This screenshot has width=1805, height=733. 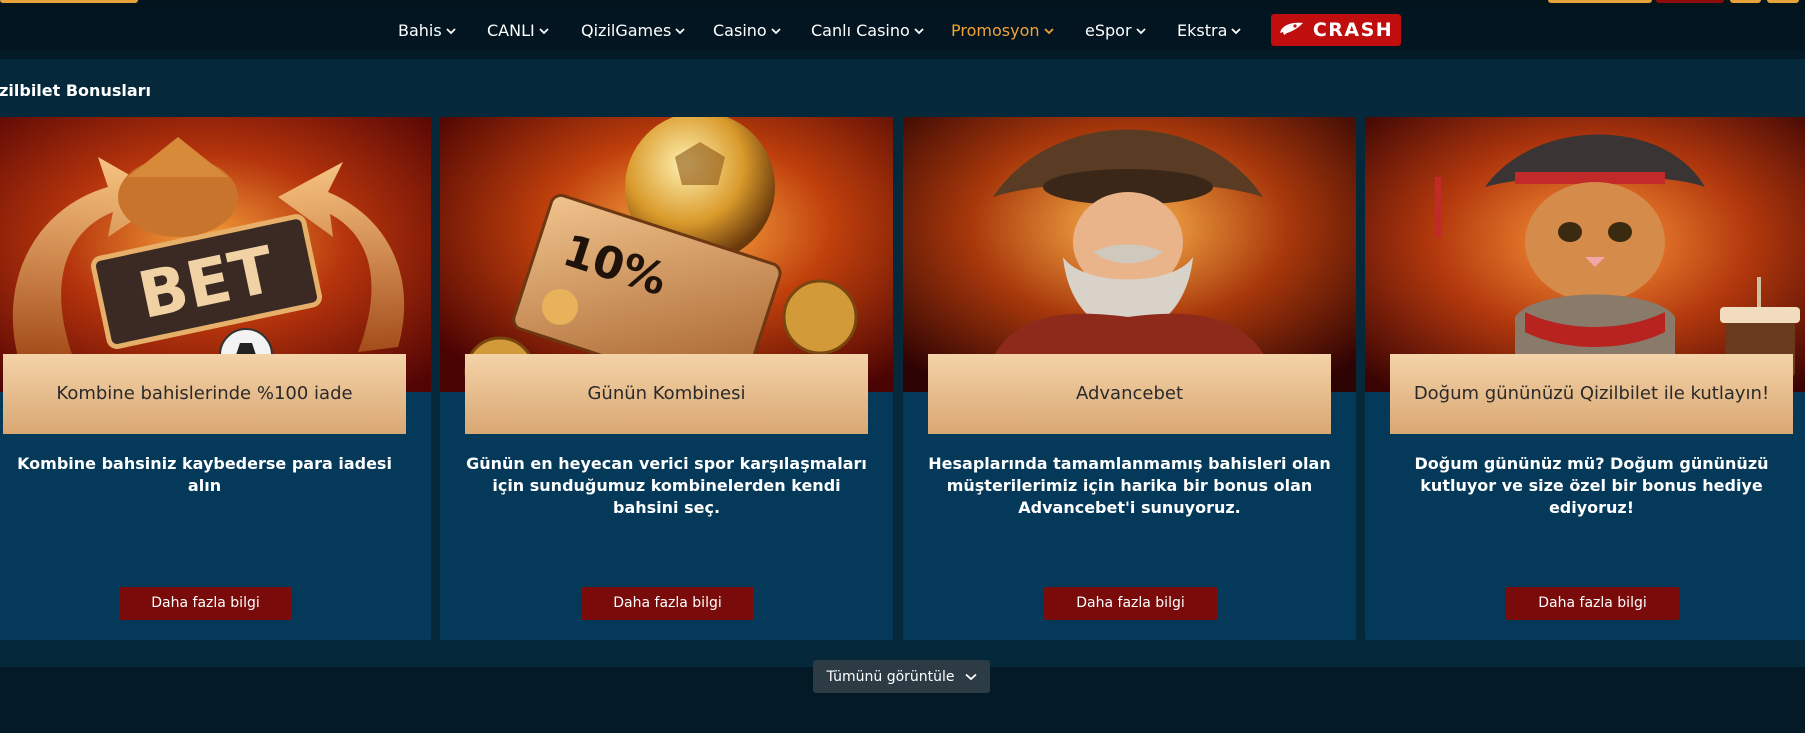 What do you see at coordinates (69, 1) in the screenshot?
I see `top-button-left` at bounding box center [69, 1].